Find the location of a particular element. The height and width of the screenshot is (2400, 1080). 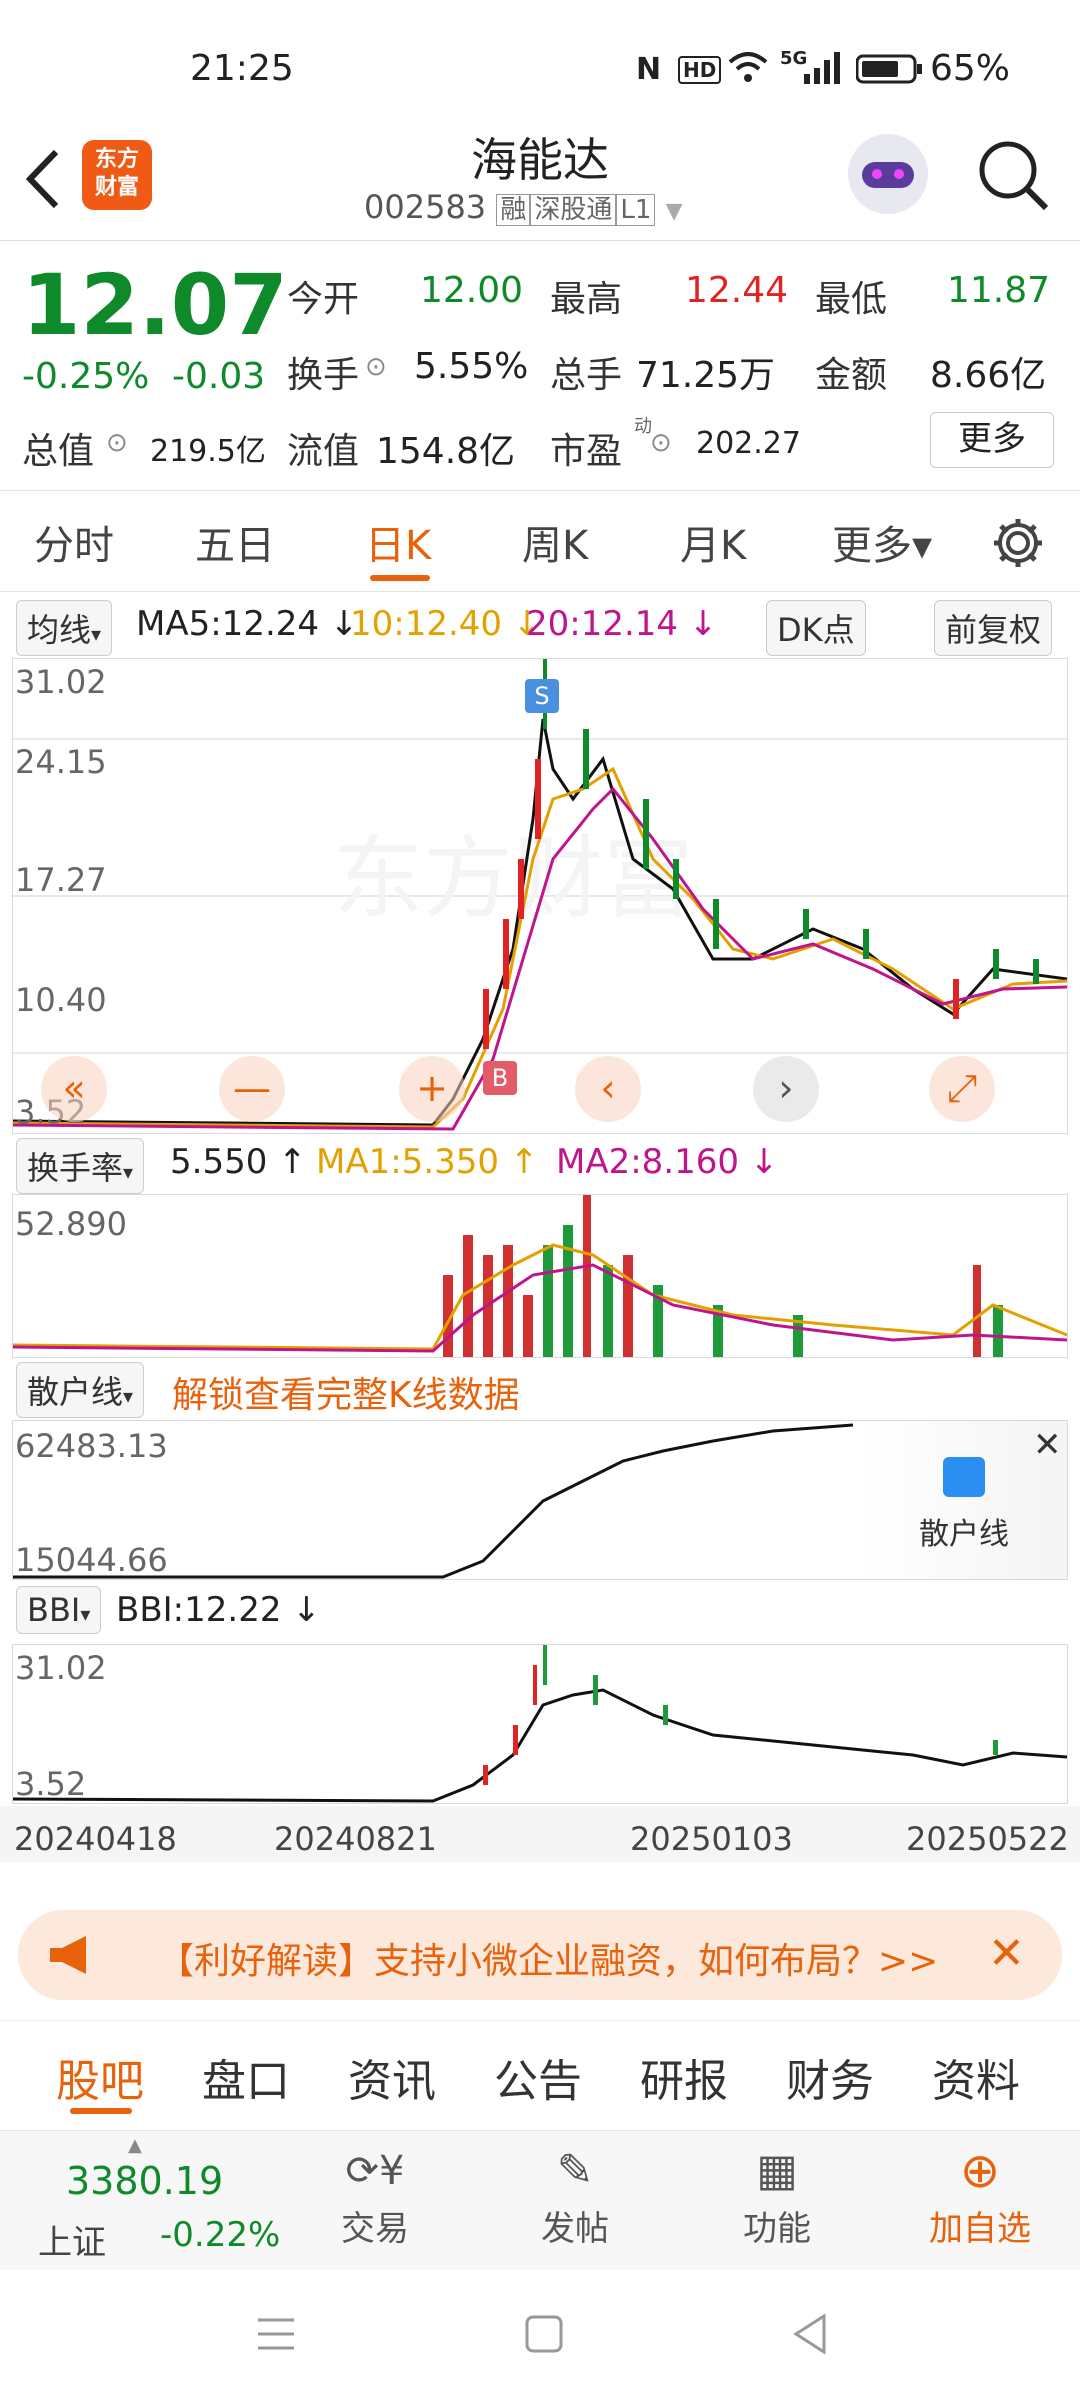

float-label: 流值 is located at coordinates (323, 451).